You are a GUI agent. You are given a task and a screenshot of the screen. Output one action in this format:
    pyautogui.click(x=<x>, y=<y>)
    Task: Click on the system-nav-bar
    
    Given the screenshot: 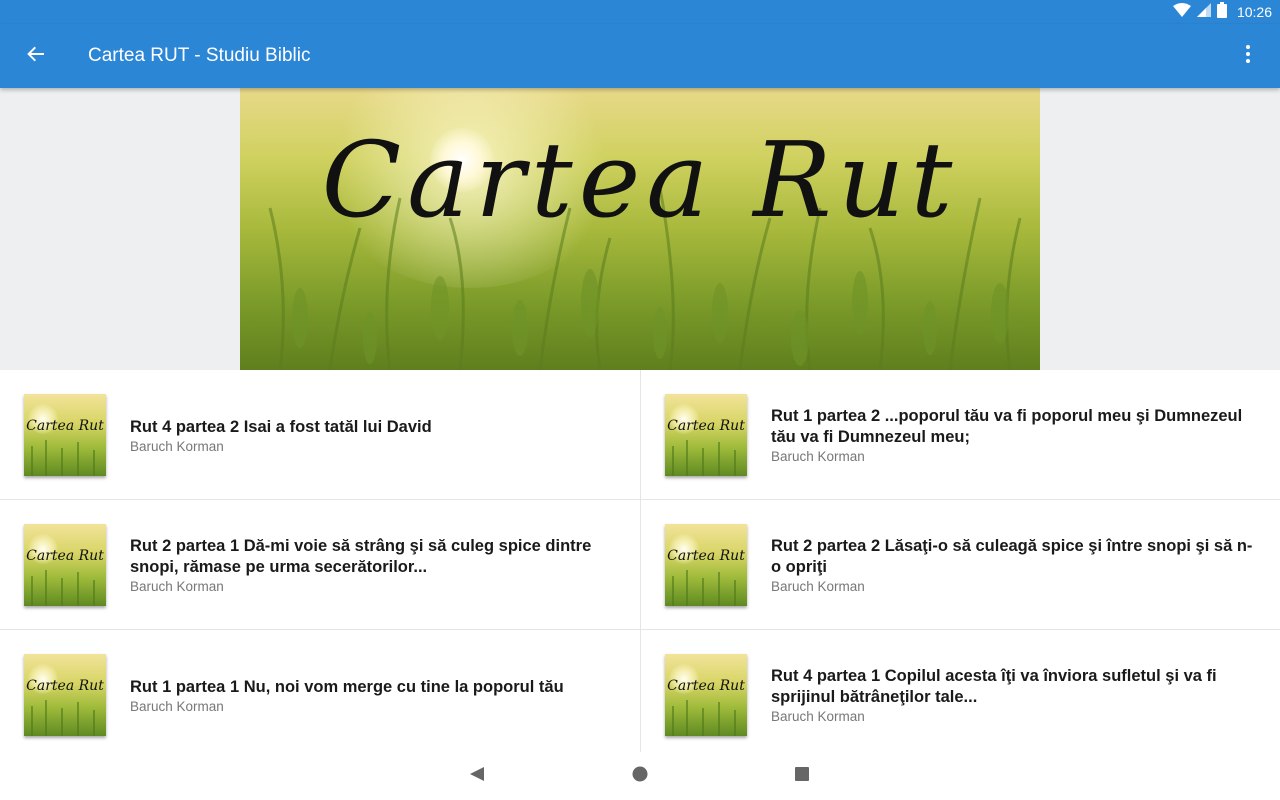 What is the action you would take?
    pyautogui.click(x=640, y=776)
    